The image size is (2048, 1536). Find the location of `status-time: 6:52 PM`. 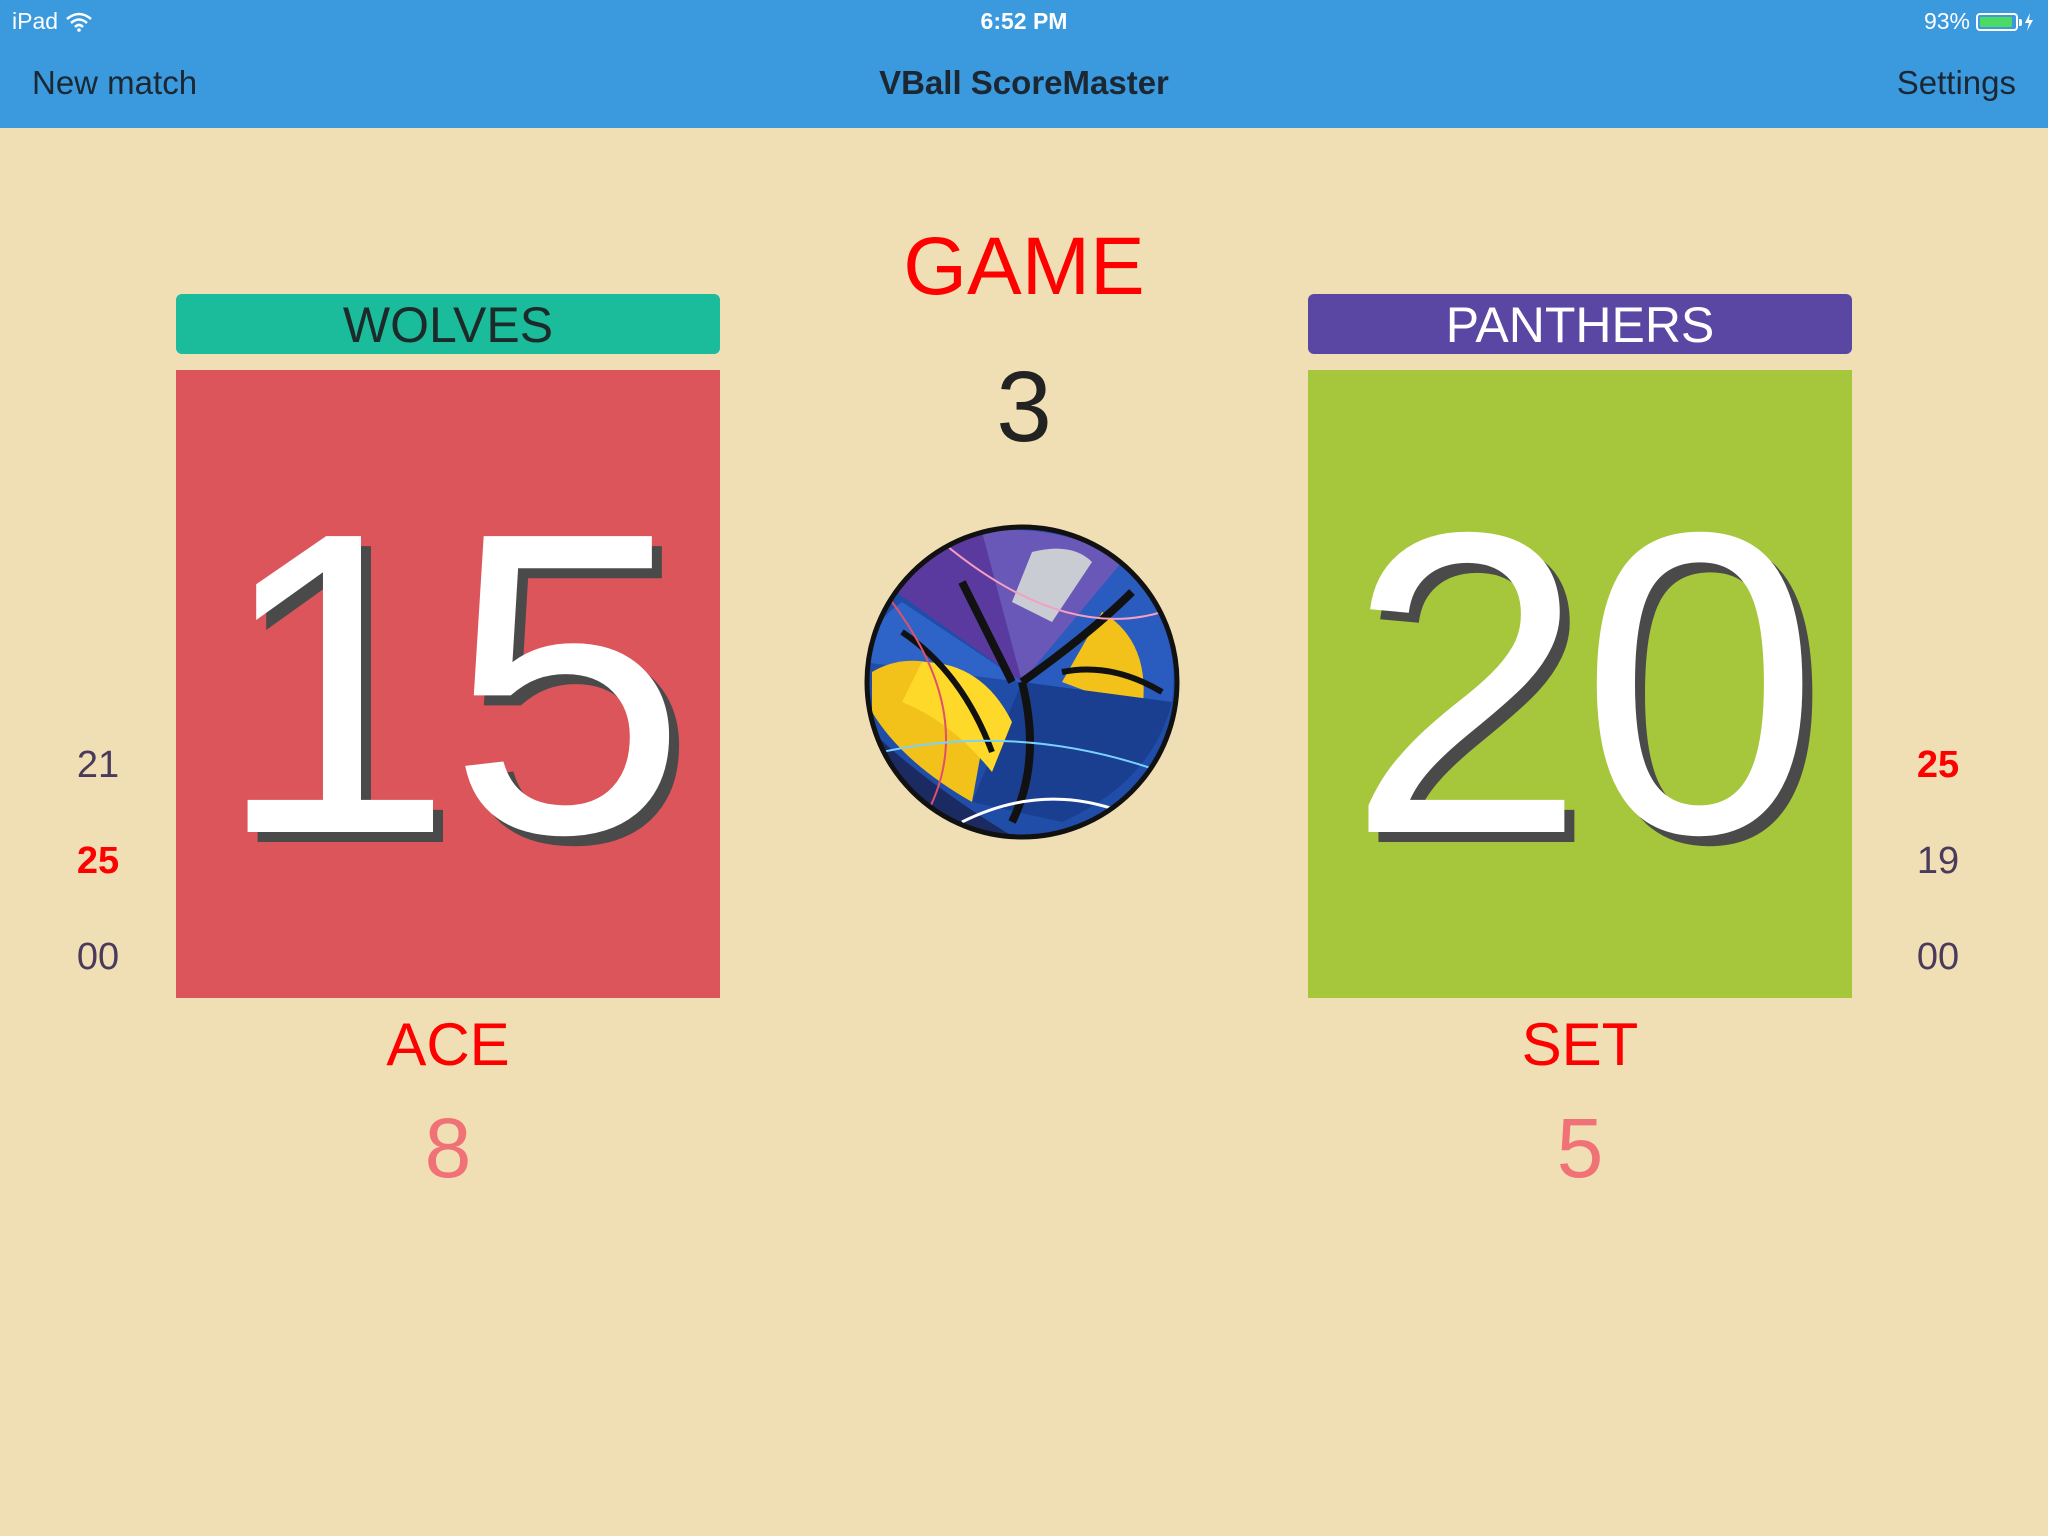

status-time: 6:52 PM is located at coordinates (1024, 21).